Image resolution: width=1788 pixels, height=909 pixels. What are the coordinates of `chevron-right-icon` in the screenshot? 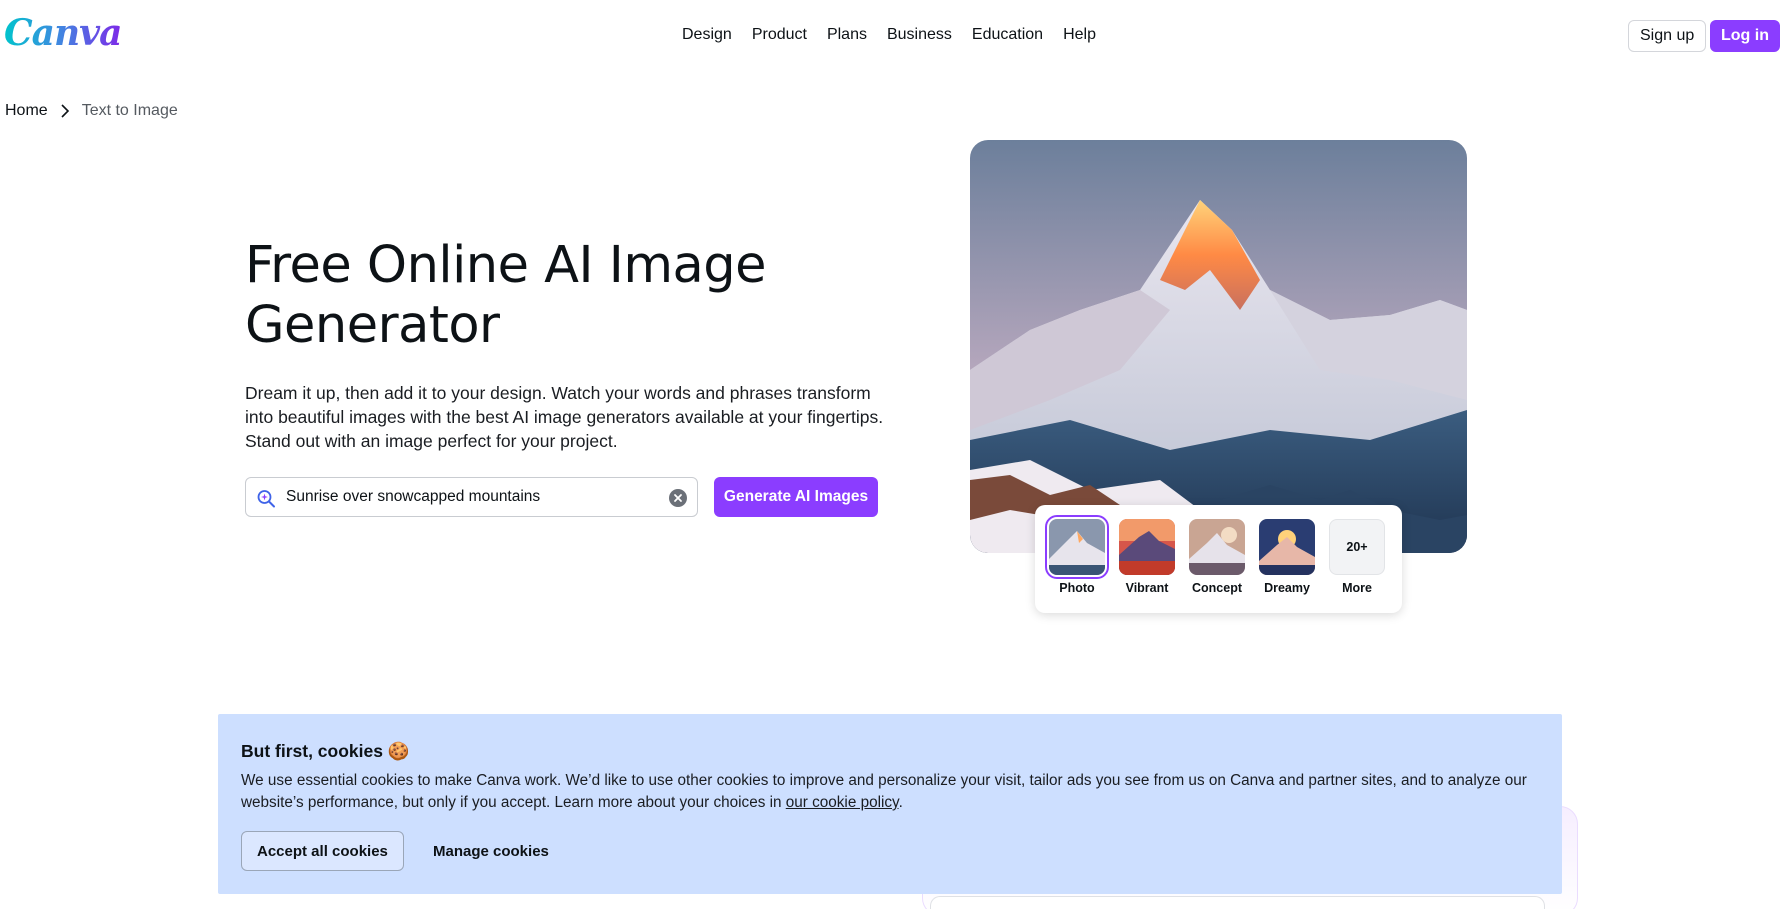 It's located at (65, 111).